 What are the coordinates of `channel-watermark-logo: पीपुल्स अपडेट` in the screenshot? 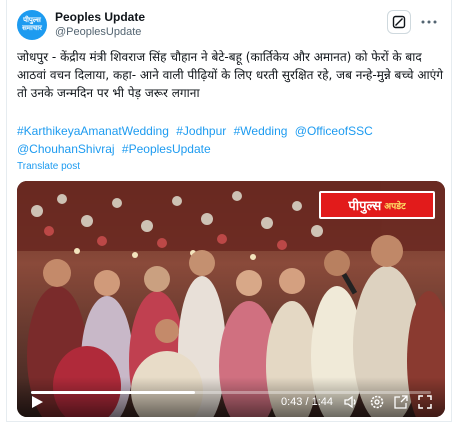 It's located at (377, 205).